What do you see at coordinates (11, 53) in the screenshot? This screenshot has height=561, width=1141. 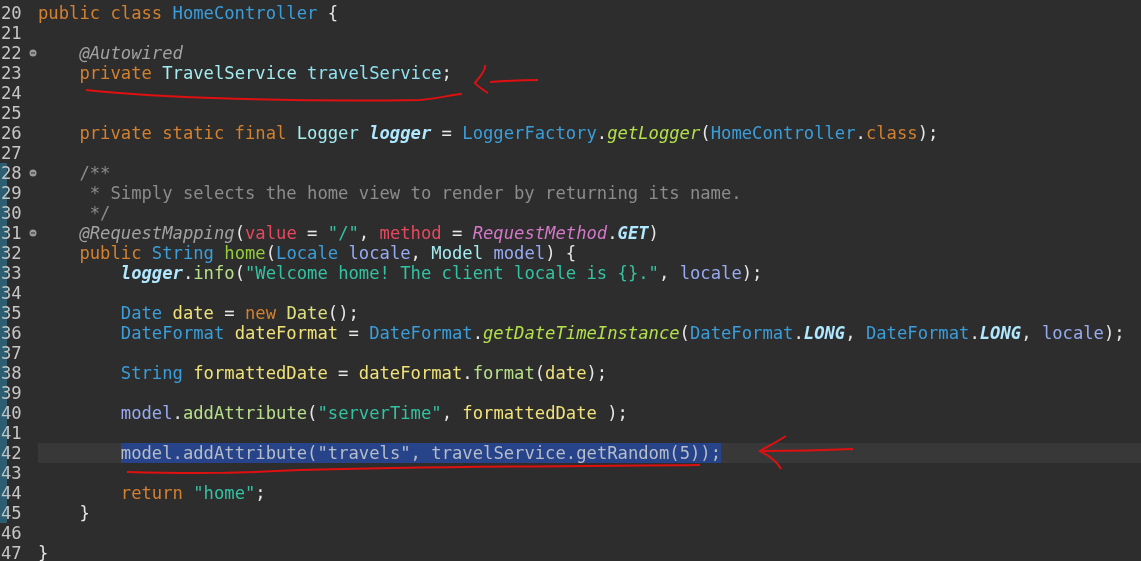 I see `line-number: 22` at bounding box center [11, 53].